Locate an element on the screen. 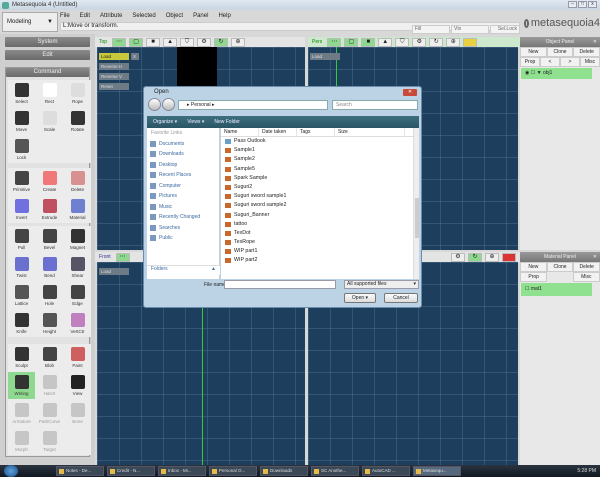 This screenshot has width=600, height=477. new-material-button: New is located at coordinates (533, 267).